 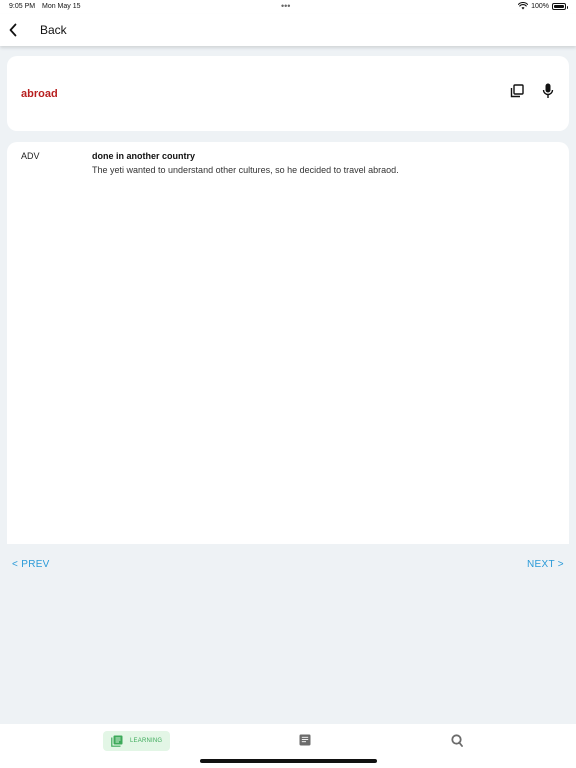 What do you see at coordinates (545, 564) in the screenshot?
I see `next-button: NEXT >` at bounding box center [545, 564].